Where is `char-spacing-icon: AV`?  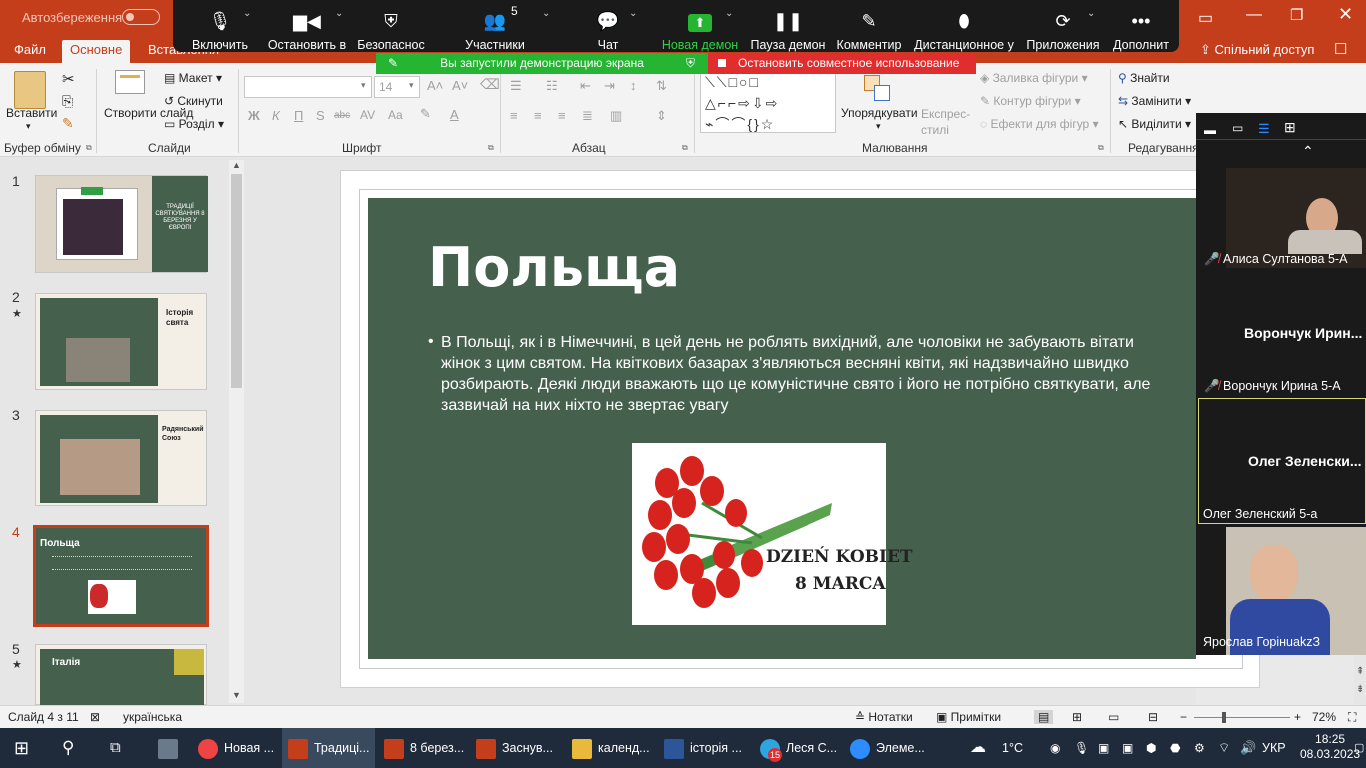 char-spacing-icon: AV is located at coordinates (367, 115).